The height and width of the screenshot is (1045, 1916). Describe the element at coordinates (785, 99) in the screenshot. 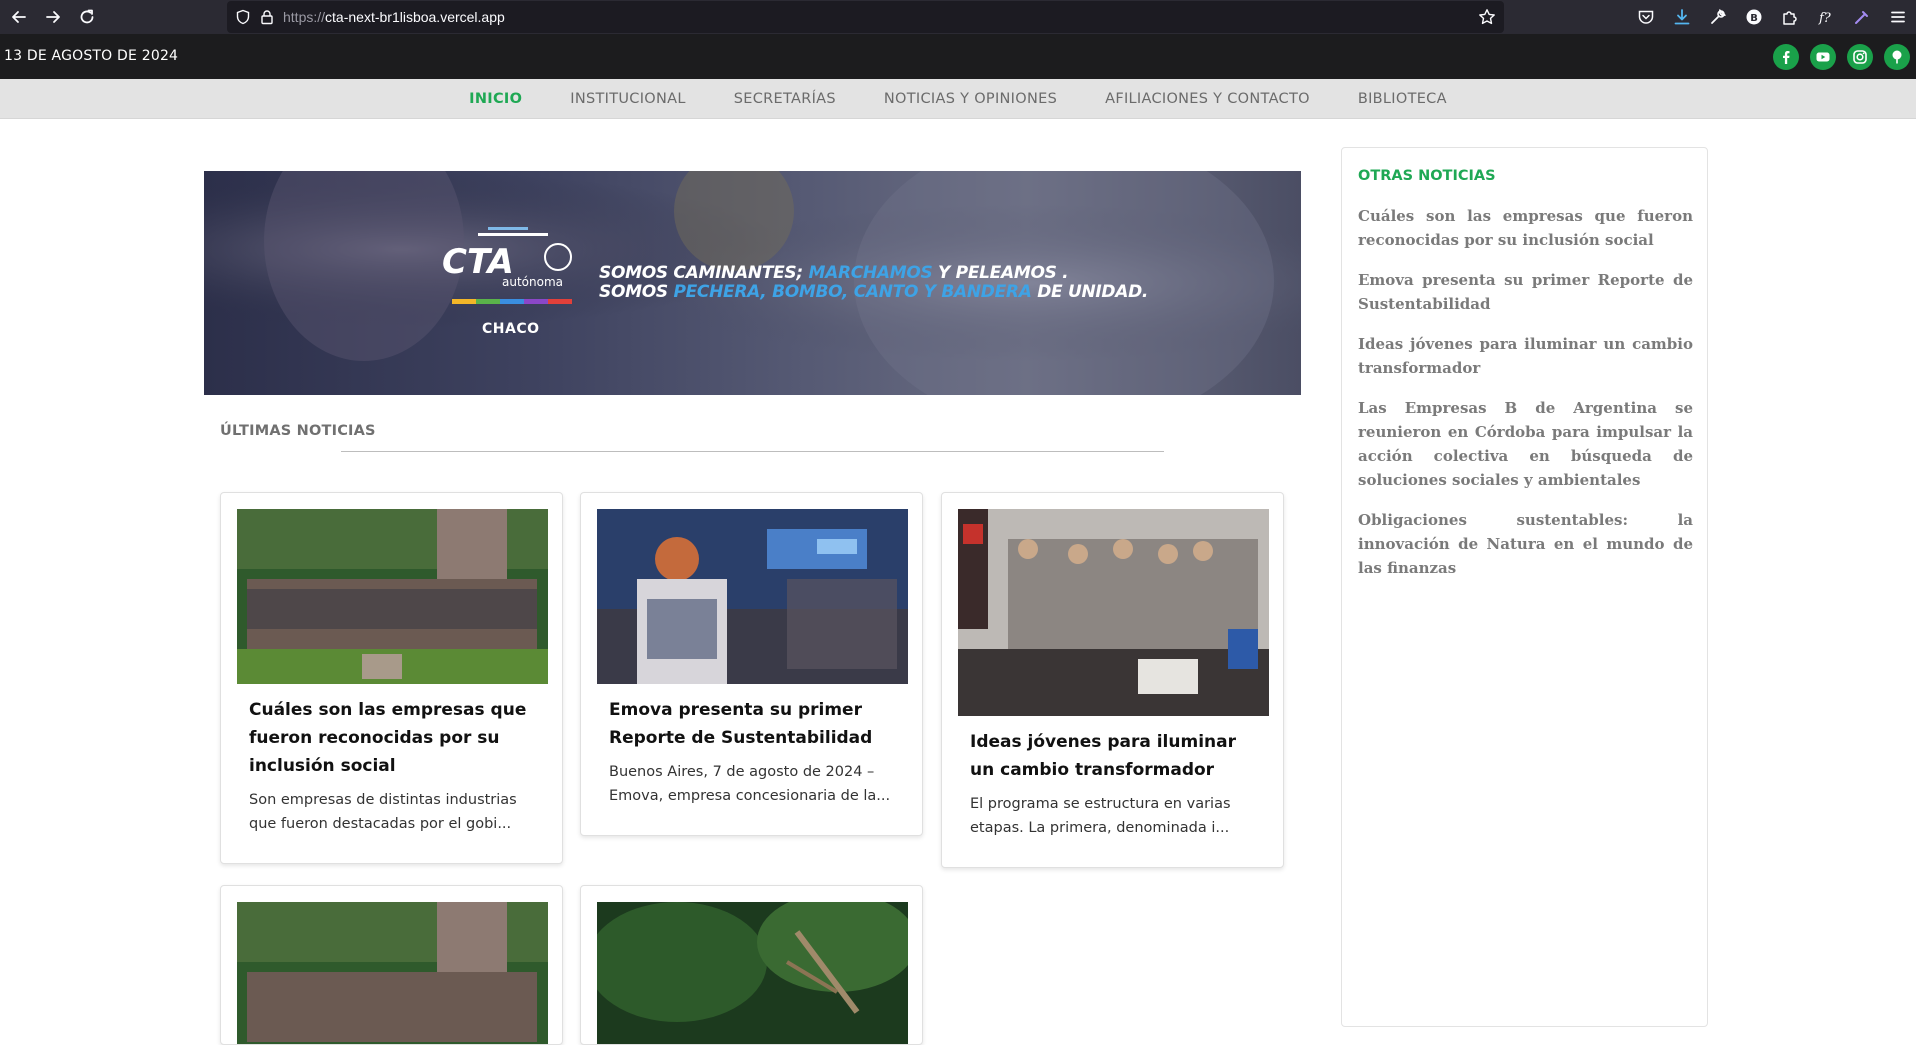

I see `nav-item-secretarias: SECRETARÍAS` at that location.